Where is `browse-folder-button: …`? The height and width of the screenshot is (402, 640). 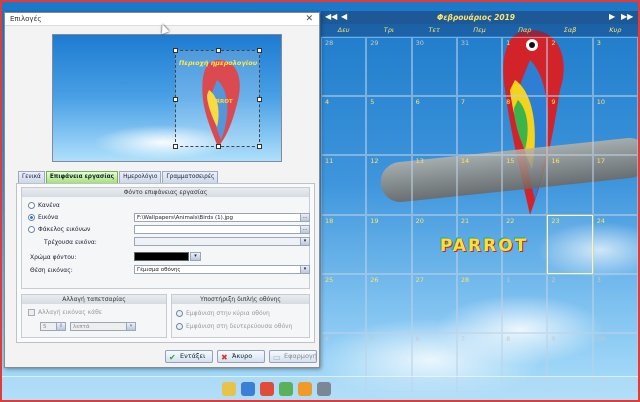
browse-folder-button: … is located at coordinates (304, 229).